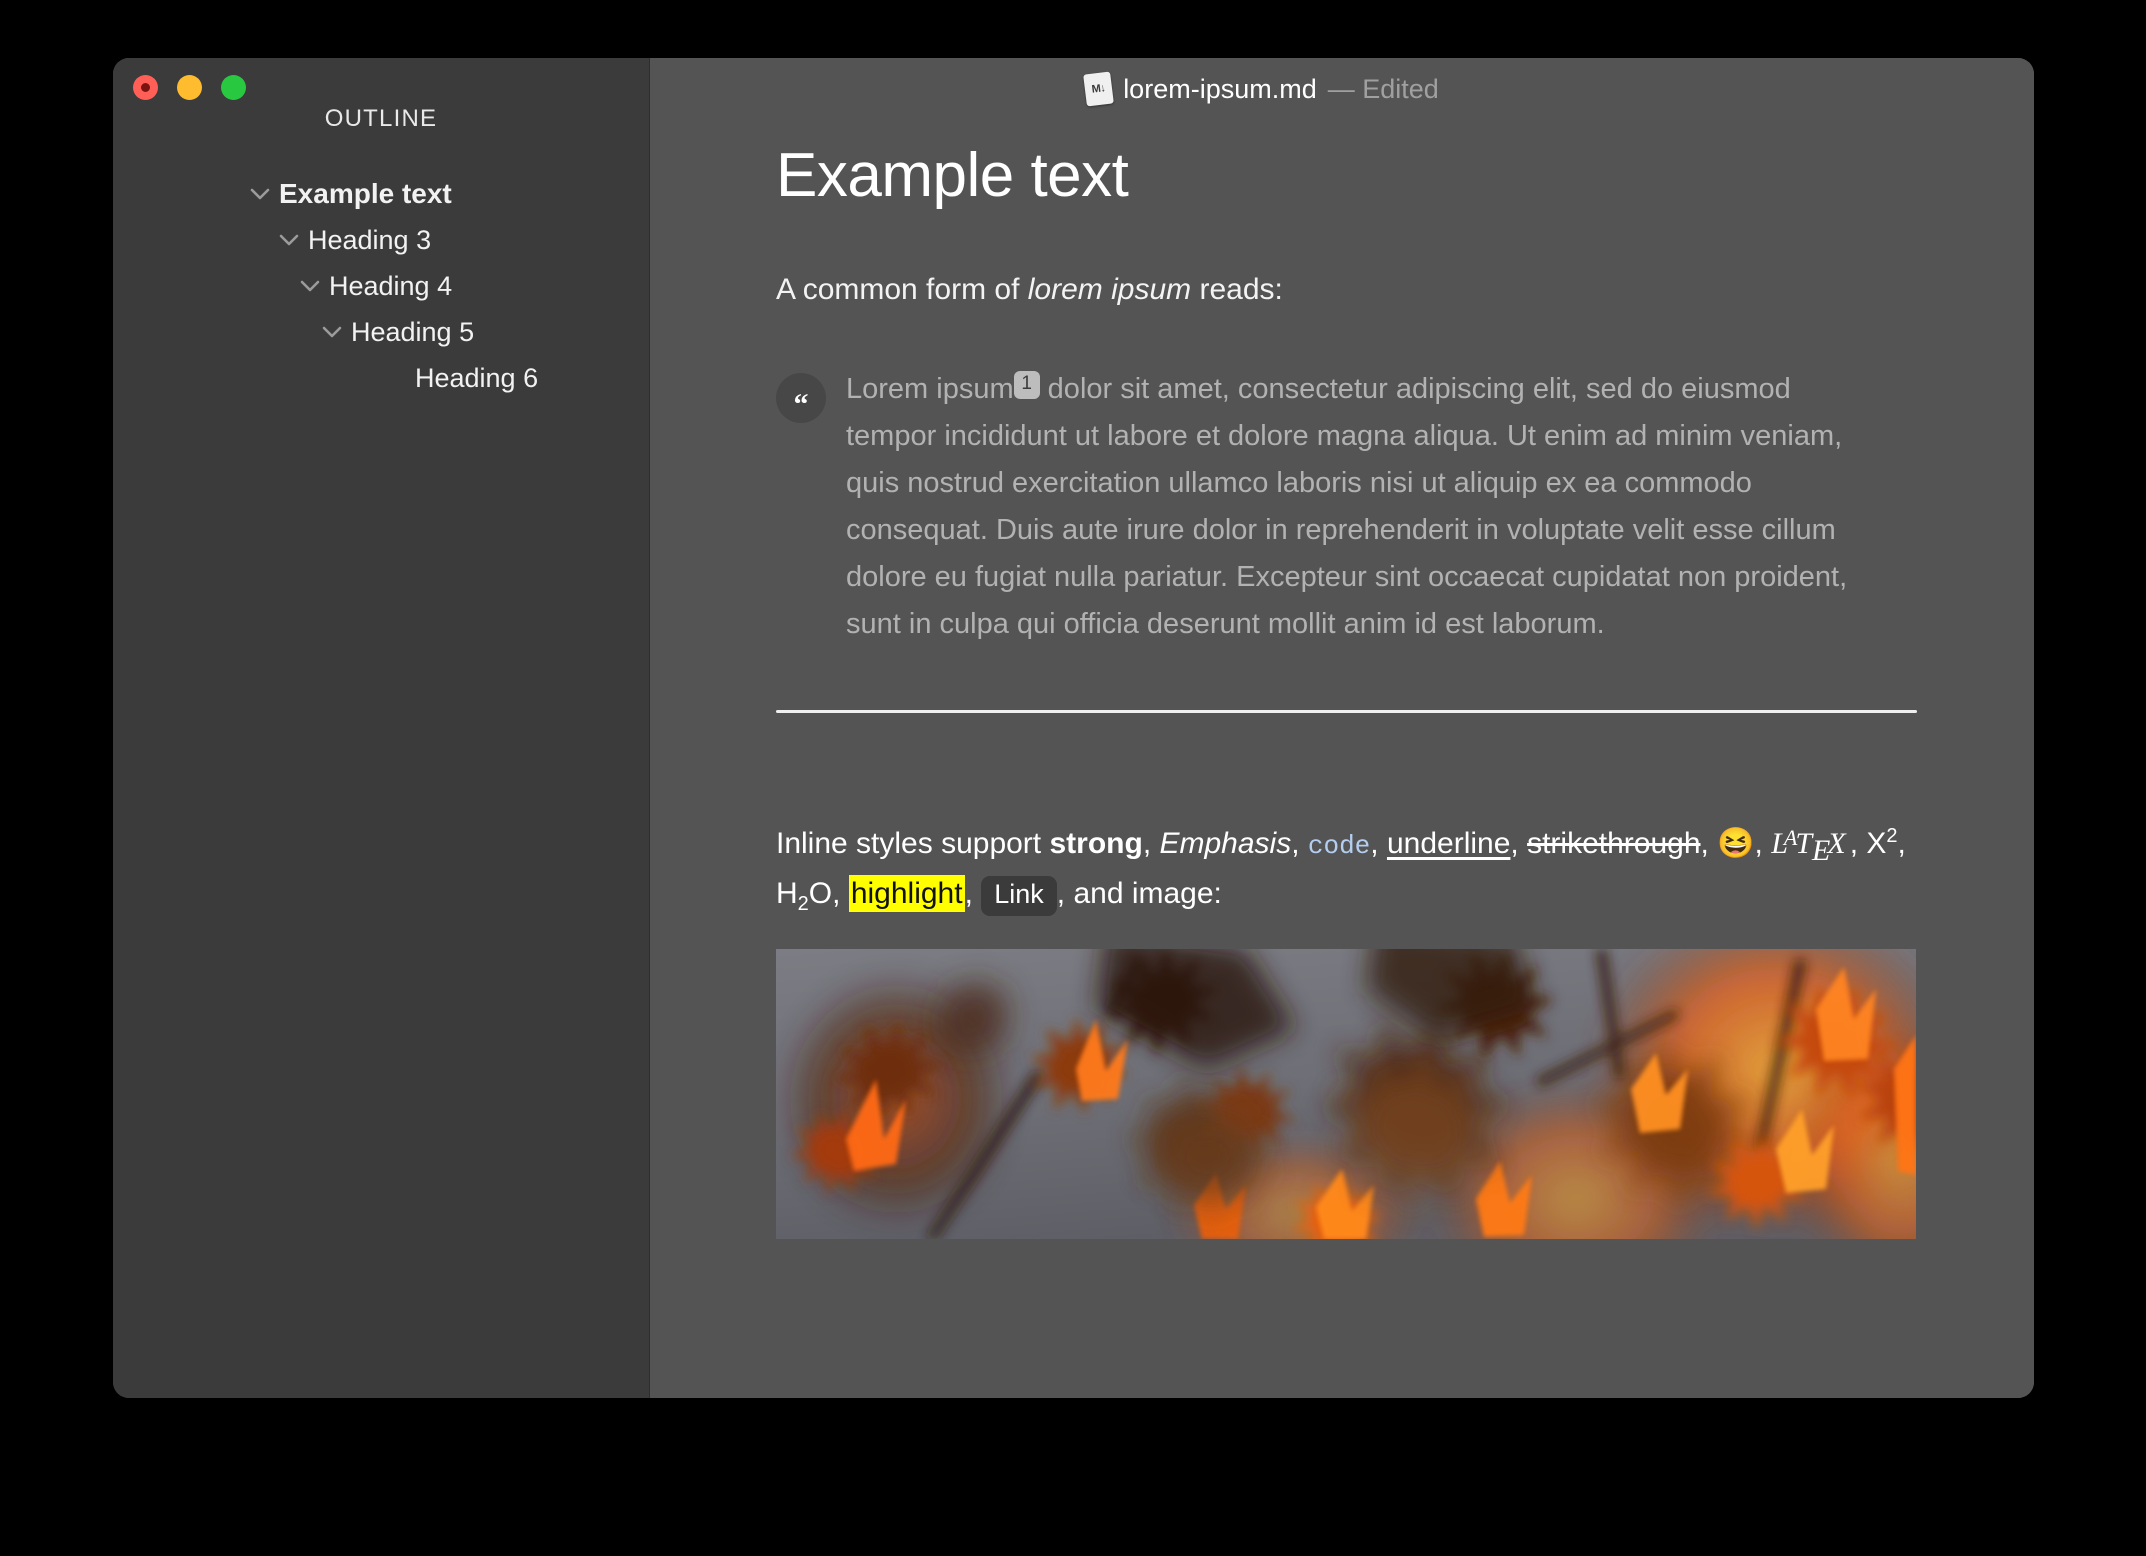 This screenshot has height=1556, width=2146. Describe the element at coordinates (820, 893) in the screenshot. I see `subscript-o: O` at that location.